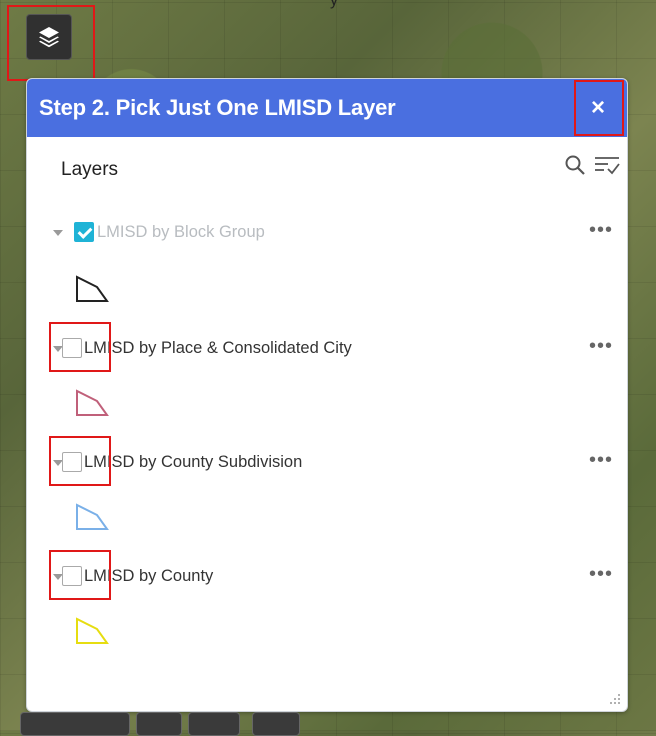 This screenshot has height=736, width=656. I want to click on layer-row-county: LMISD by County •••, so click(327, 579).